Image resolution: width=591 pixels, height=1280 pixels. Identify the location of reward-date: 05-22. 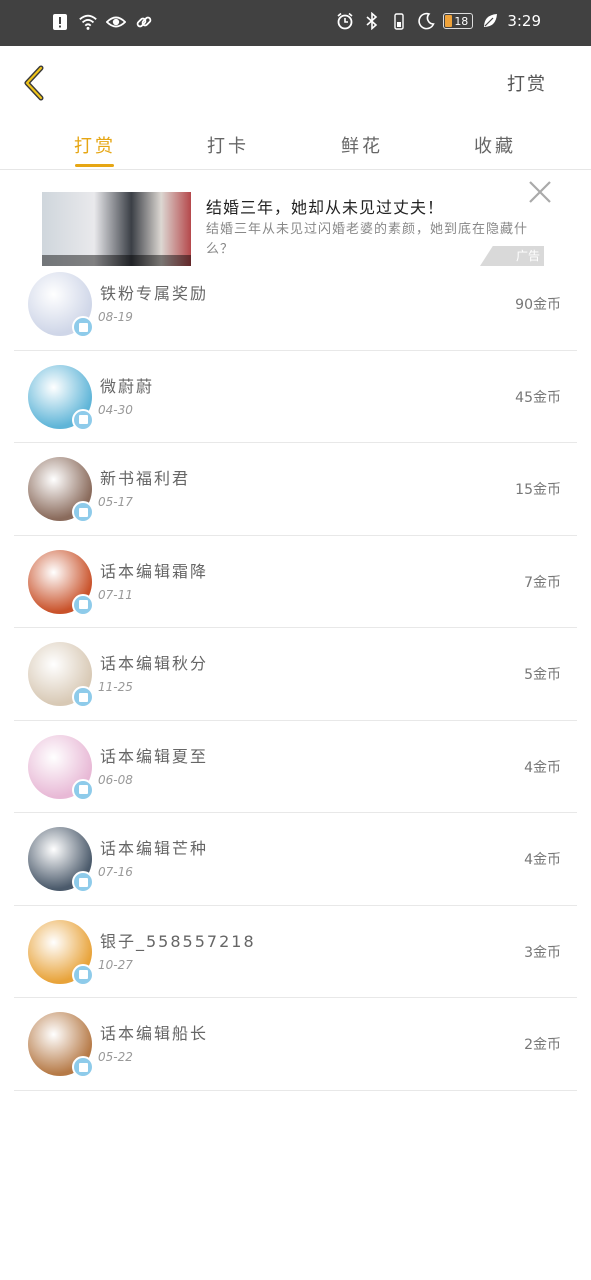
(115, 1057).